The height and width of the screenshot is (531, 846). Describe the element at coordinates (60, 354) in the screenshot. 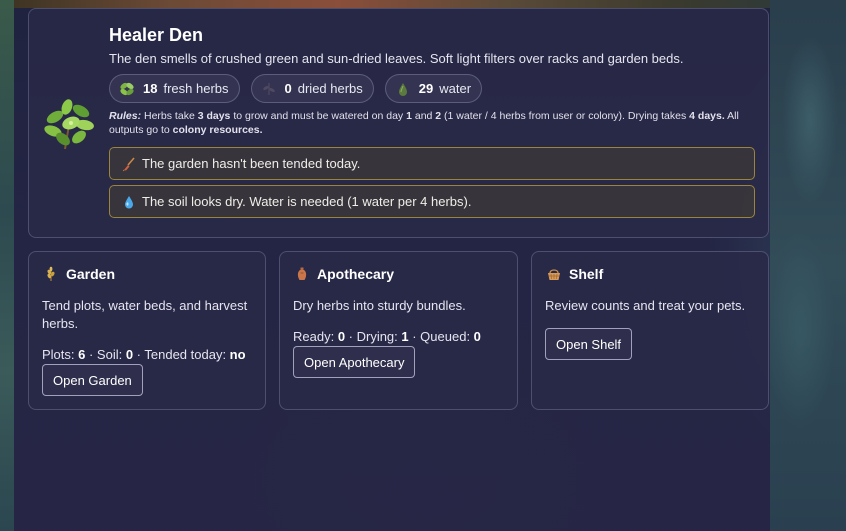

I see `plots-label: Plots:` at that location.